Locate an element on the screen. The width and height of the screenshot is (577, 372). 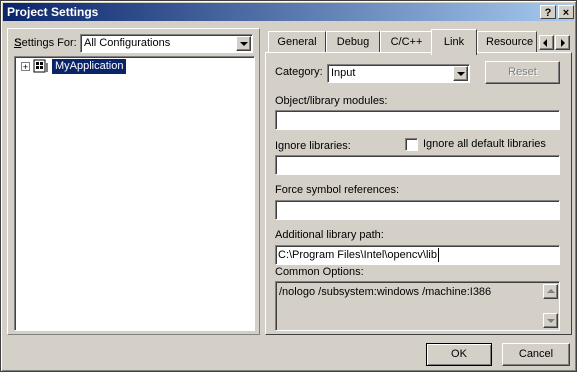
chevron-up-icon is located at coordinates (551, 291).